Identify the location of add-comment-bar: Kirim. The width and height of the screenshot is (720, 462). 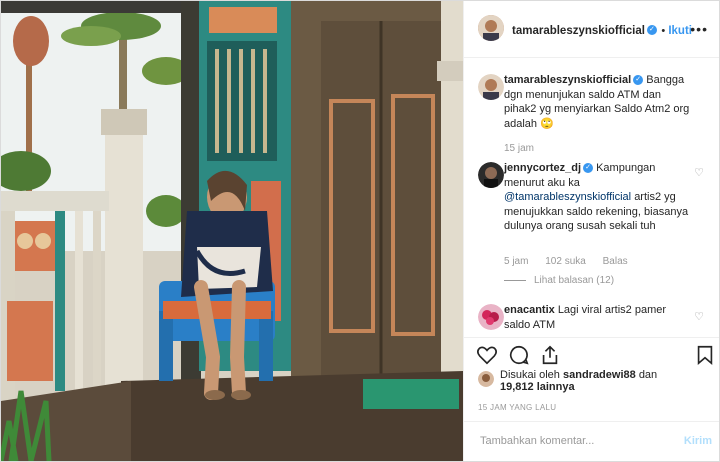
(591, 441).